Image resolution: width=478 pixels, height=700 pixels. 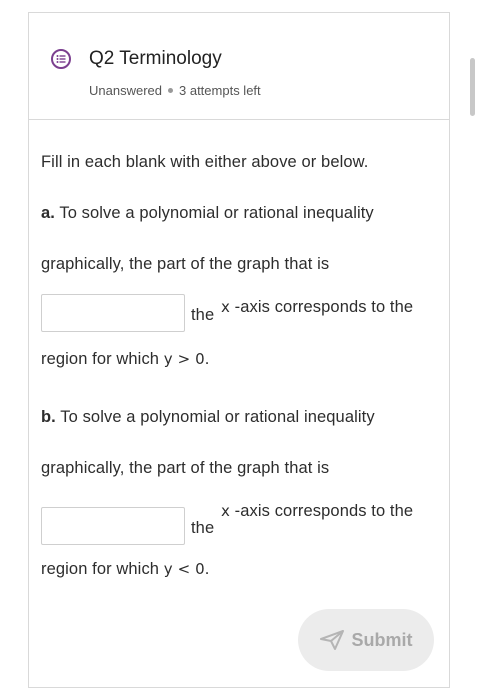 I want to click on part-a-line4: region for which y > 0., so click(x=125, y=359).